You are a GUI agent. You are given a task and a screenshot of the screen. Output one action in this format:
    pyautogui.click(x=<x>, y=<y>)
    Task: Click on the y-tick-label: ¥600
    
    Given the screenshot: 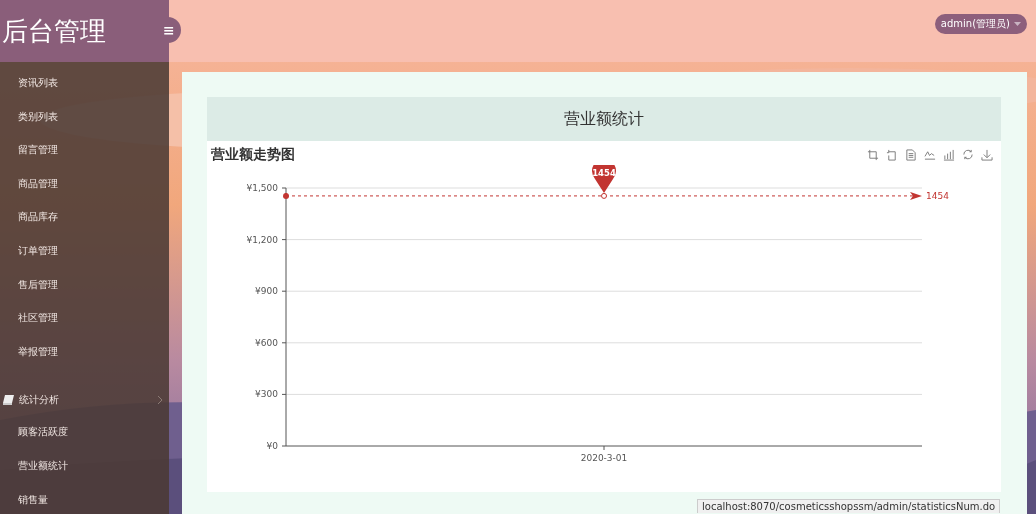 What is the action you would take?
    pyautogui.click(x=266, y=342)
    